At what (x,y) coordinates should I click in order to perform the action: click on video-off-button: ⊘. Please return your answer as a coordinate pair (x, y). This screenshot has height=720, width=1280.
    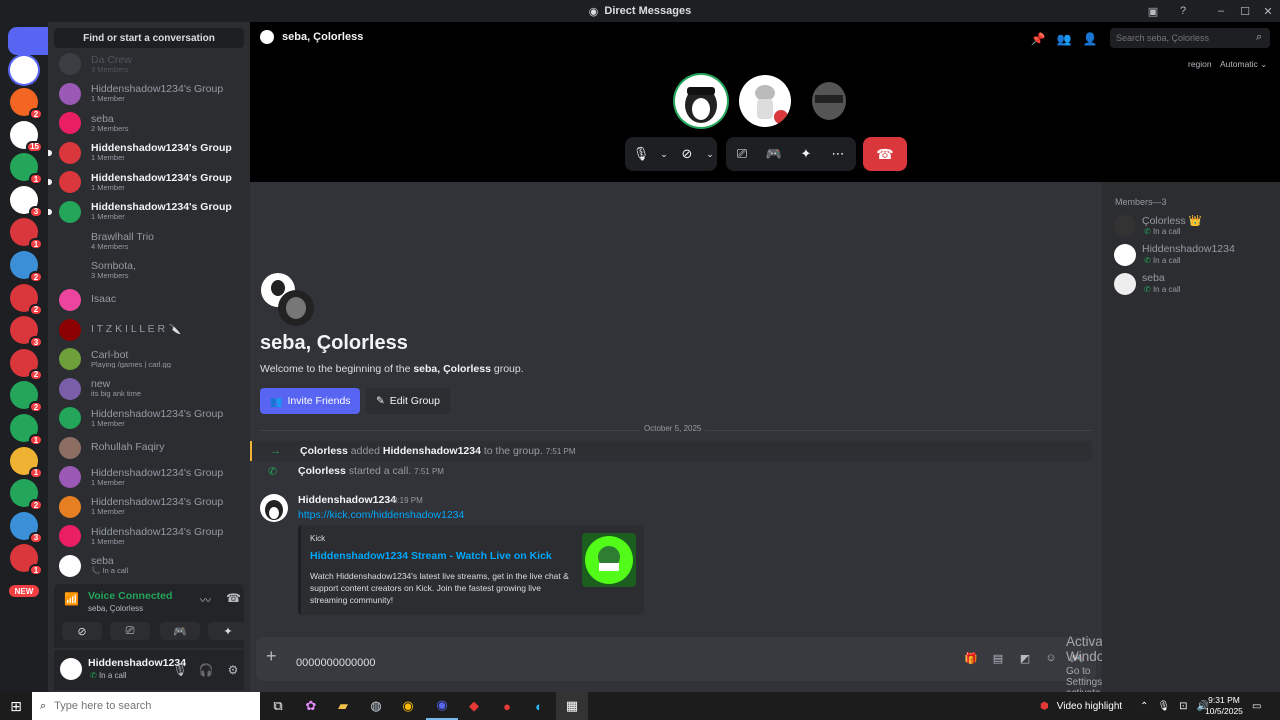
    Looking at the image, I should click on (82, 631).